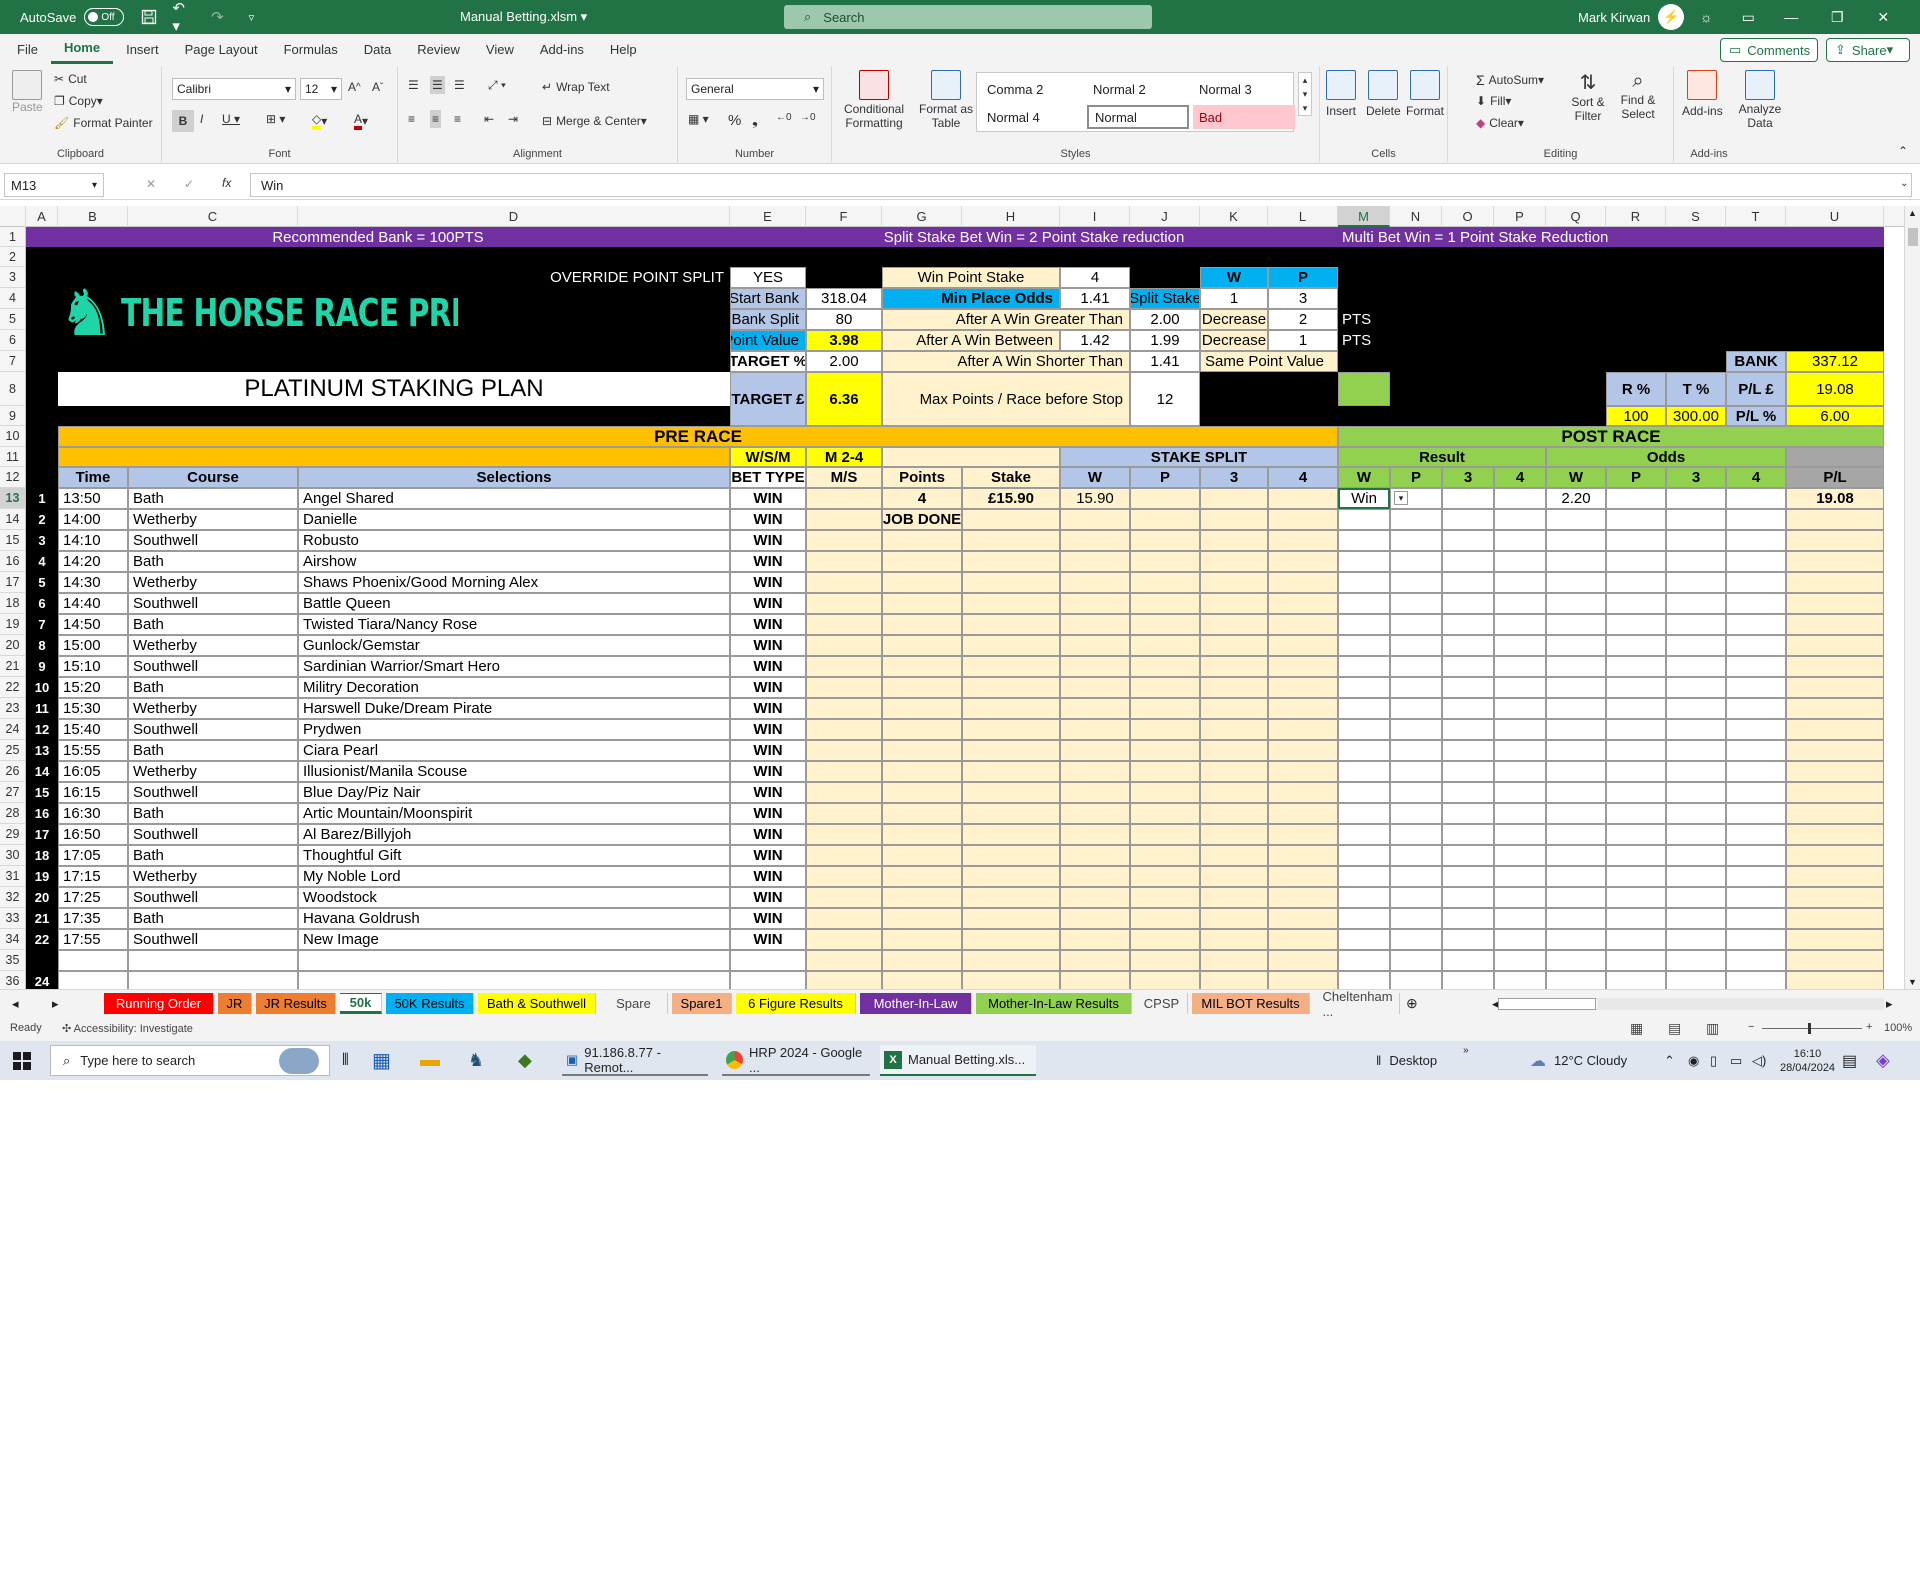 This screenshot has height=1572, width=1920. What do you see at coordinates (319, 121) in the screenshot?
I see `fill-color-icon: ◇ ▾` at bounding box center [319, 121].